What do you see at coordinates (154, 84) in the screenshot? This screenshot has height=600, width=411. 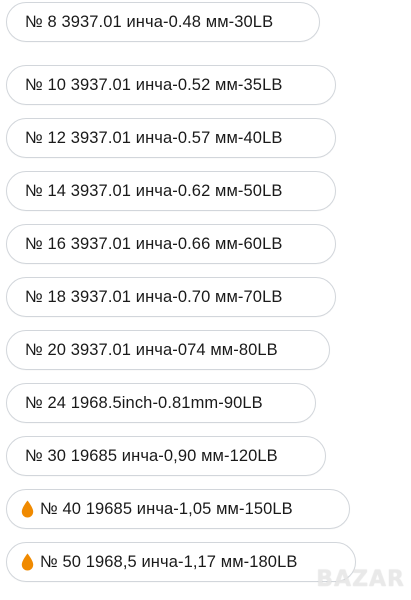 I see `option-label: № 10 3937.01 инча-0.52 мм-35LB` at bounding box center [154, 84].